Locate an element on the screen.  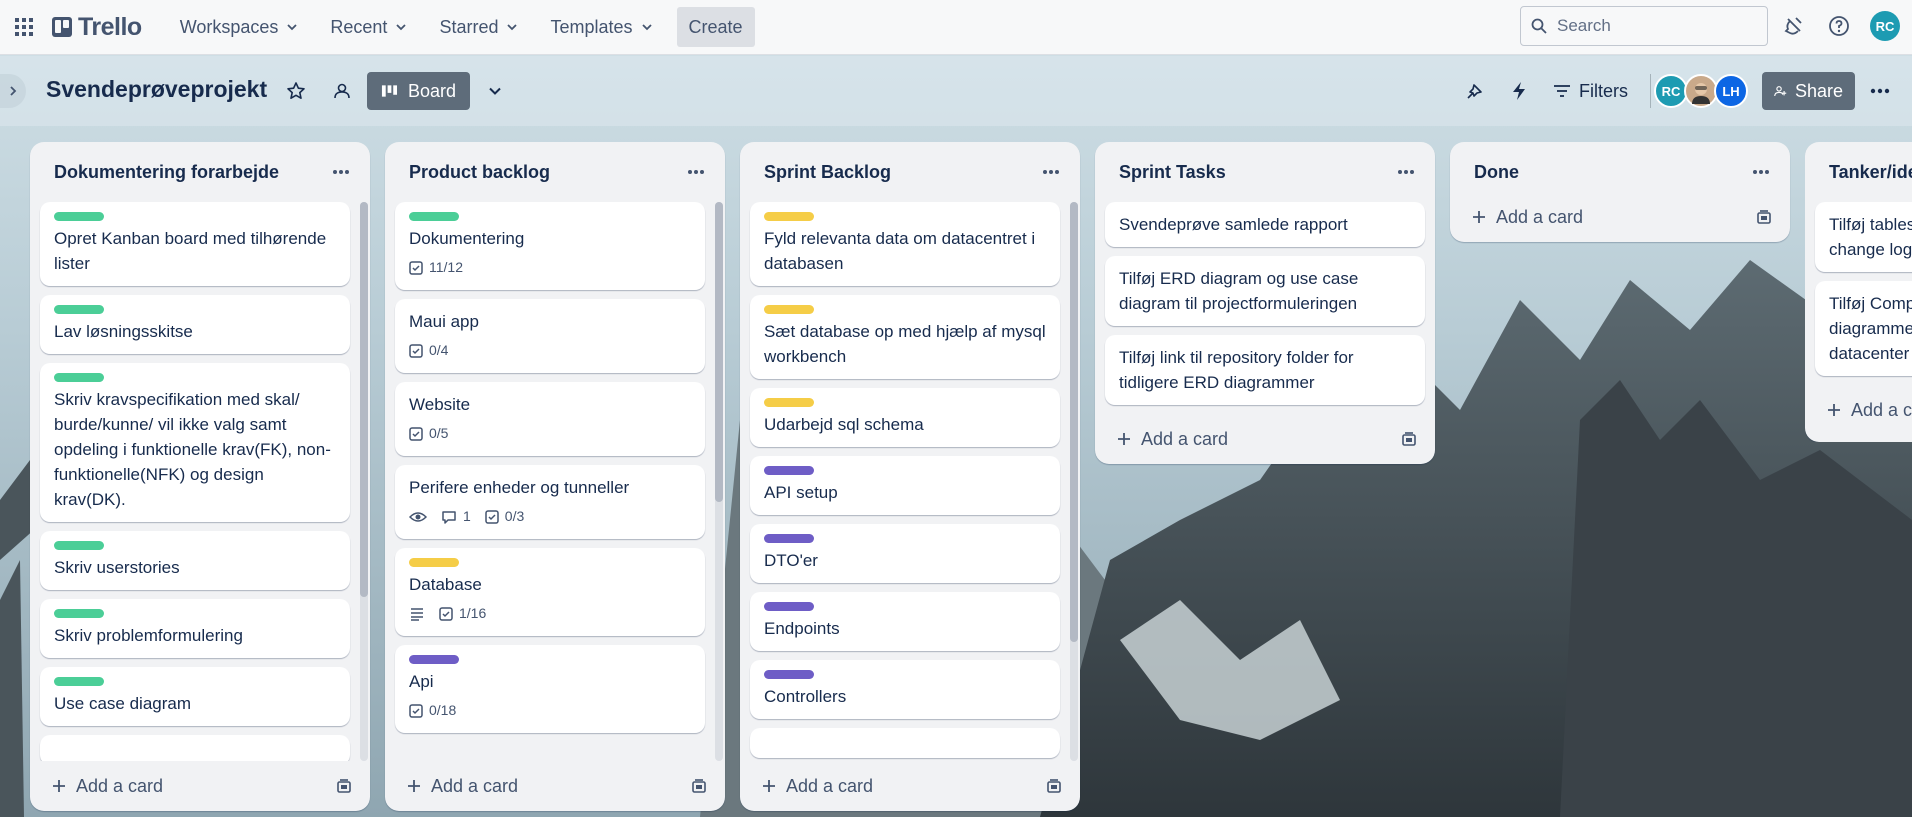
card: Tilføj Comp diagramme datacenter is located at coordinates (1863, 328).